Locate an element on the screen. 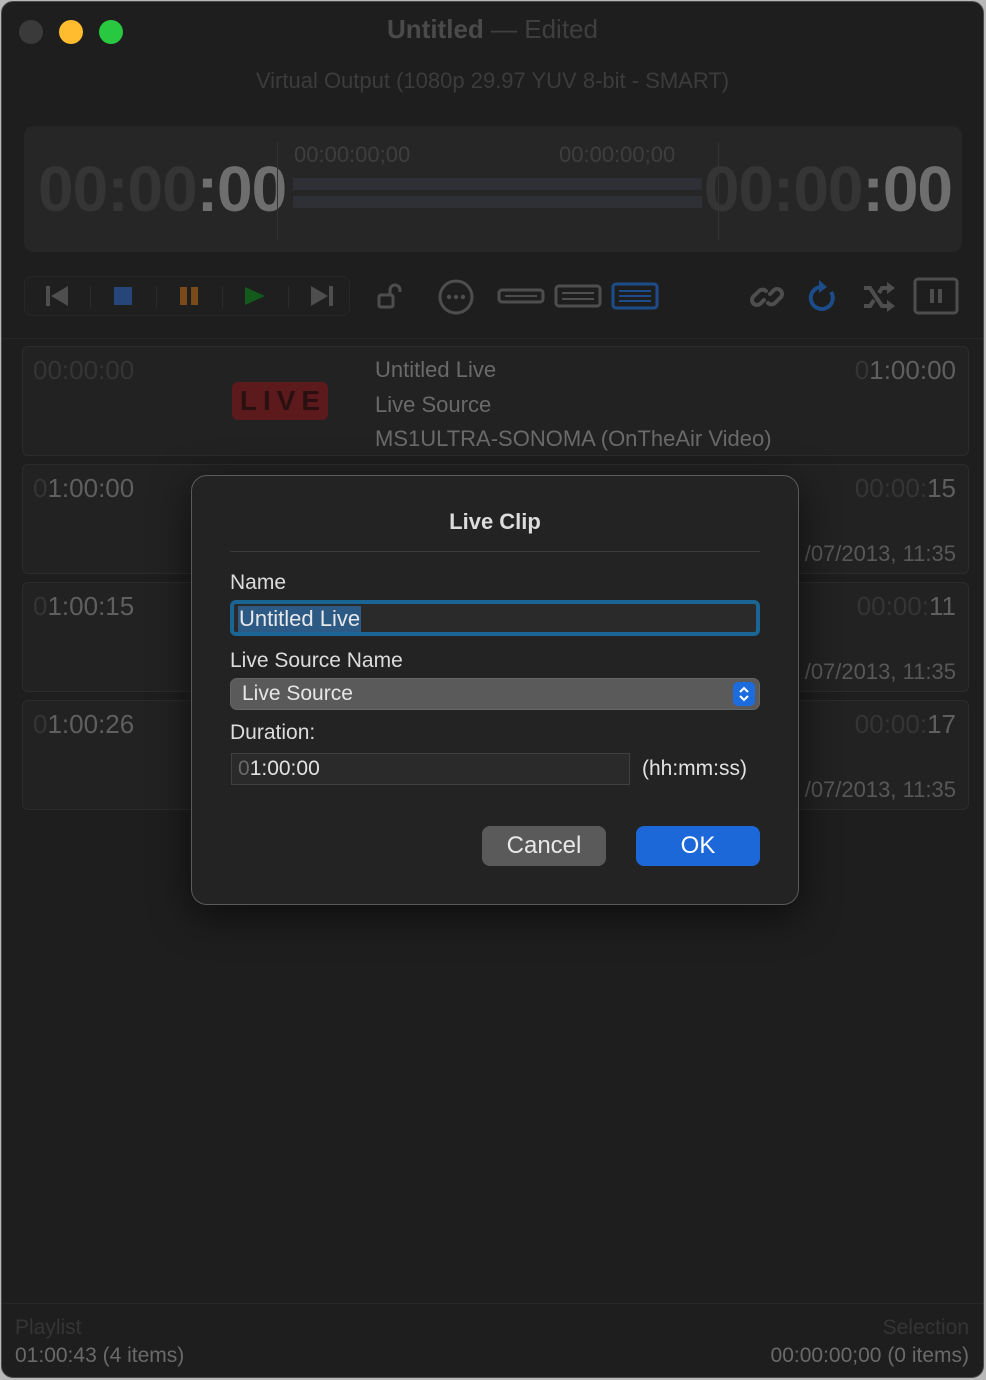  next-icon is located at coordinates (322, 296).